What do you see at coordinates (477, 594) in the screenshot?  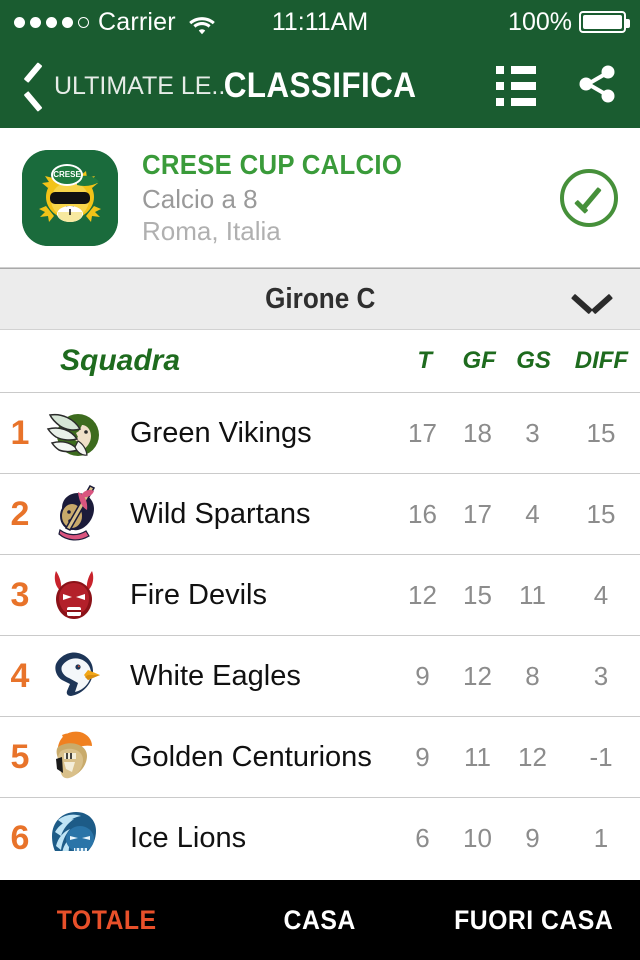 I see `row-gf: 15` at bounding box center [477, 594].